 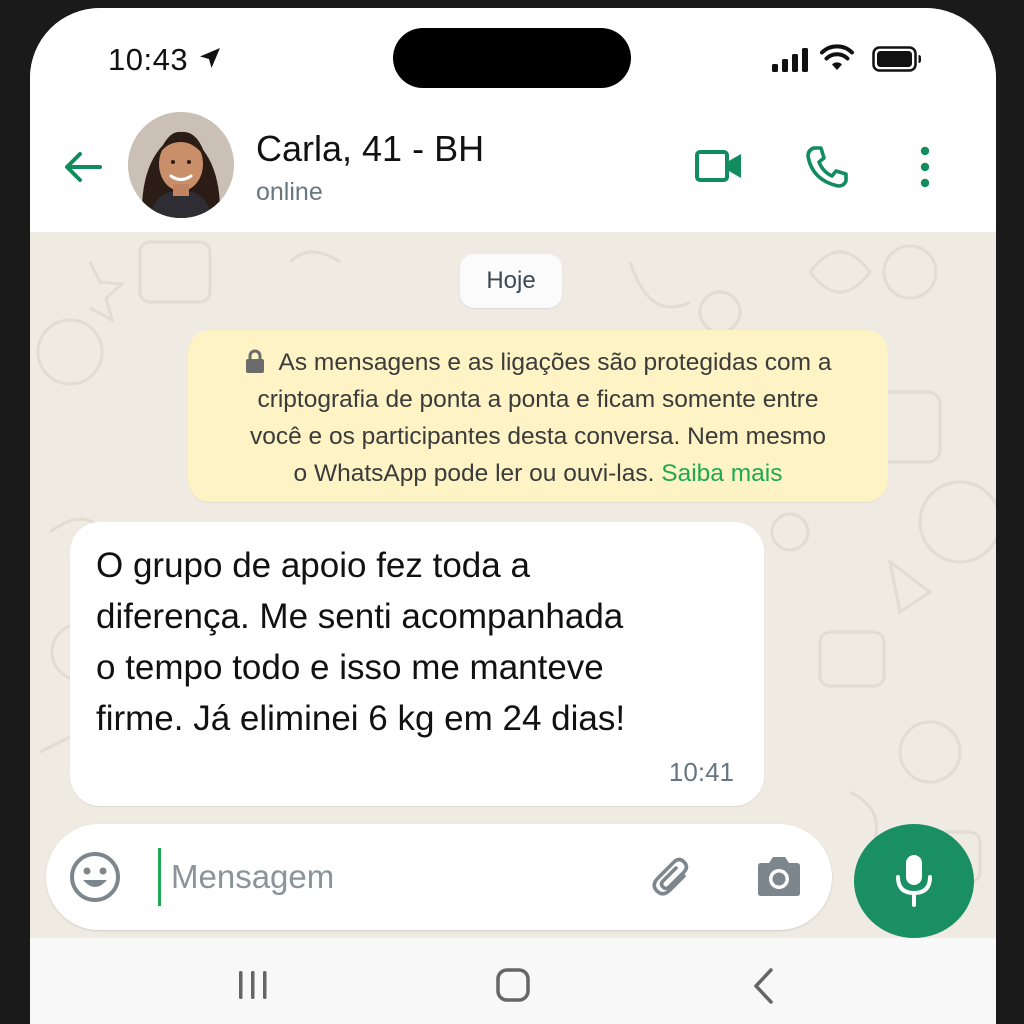 I want to click on cellular-signal-icon, so click(x=790, y=60).